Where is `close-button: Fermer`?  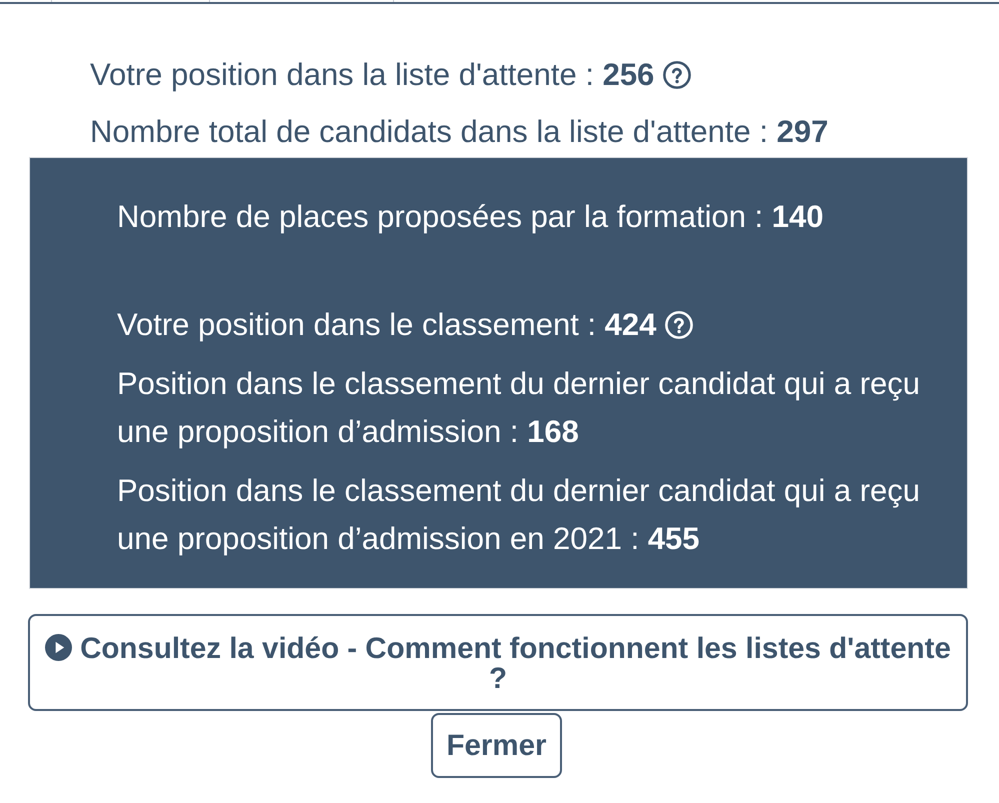
close-button: Fermer is located at coordinates (496, 745).